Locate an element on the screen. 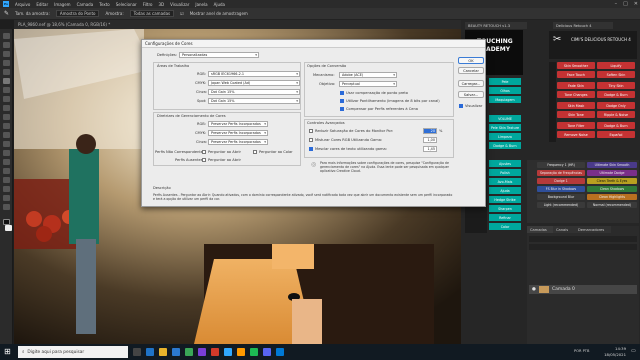 The image size is (640, 360). blend-mode-select is located at coordinates (583, 247).